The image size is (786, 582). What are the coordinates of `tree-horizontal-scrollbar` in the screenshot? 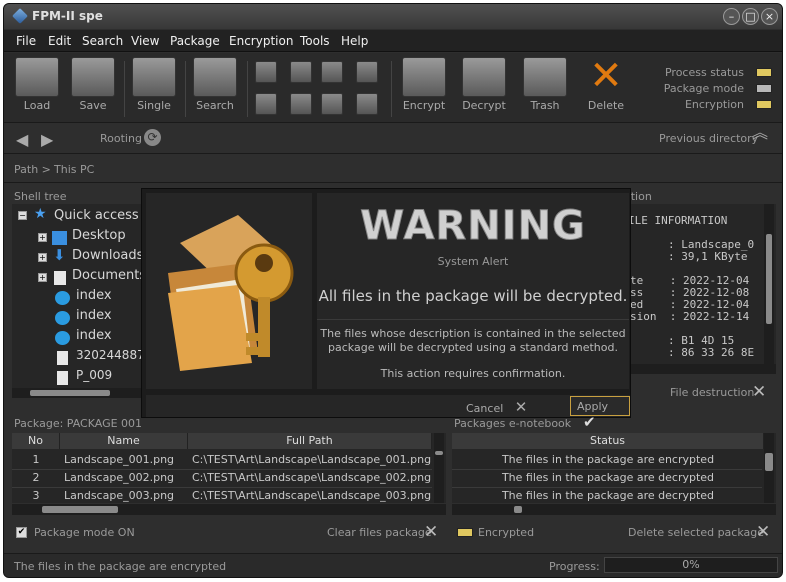 It's located at (77, 393).